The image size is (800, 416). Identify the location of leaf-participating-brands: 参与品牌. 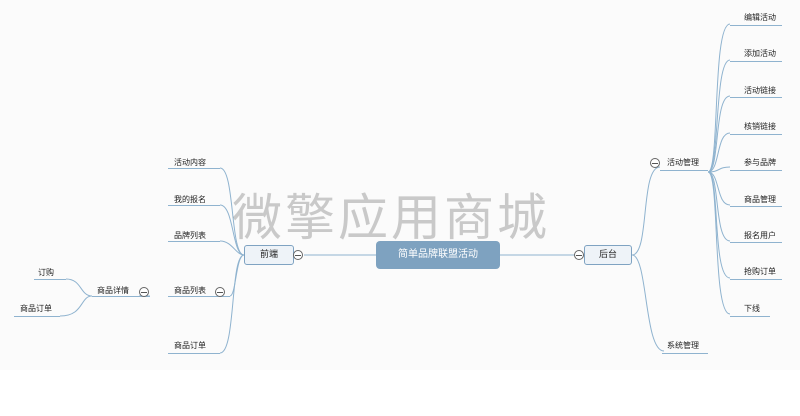
(760, 163).